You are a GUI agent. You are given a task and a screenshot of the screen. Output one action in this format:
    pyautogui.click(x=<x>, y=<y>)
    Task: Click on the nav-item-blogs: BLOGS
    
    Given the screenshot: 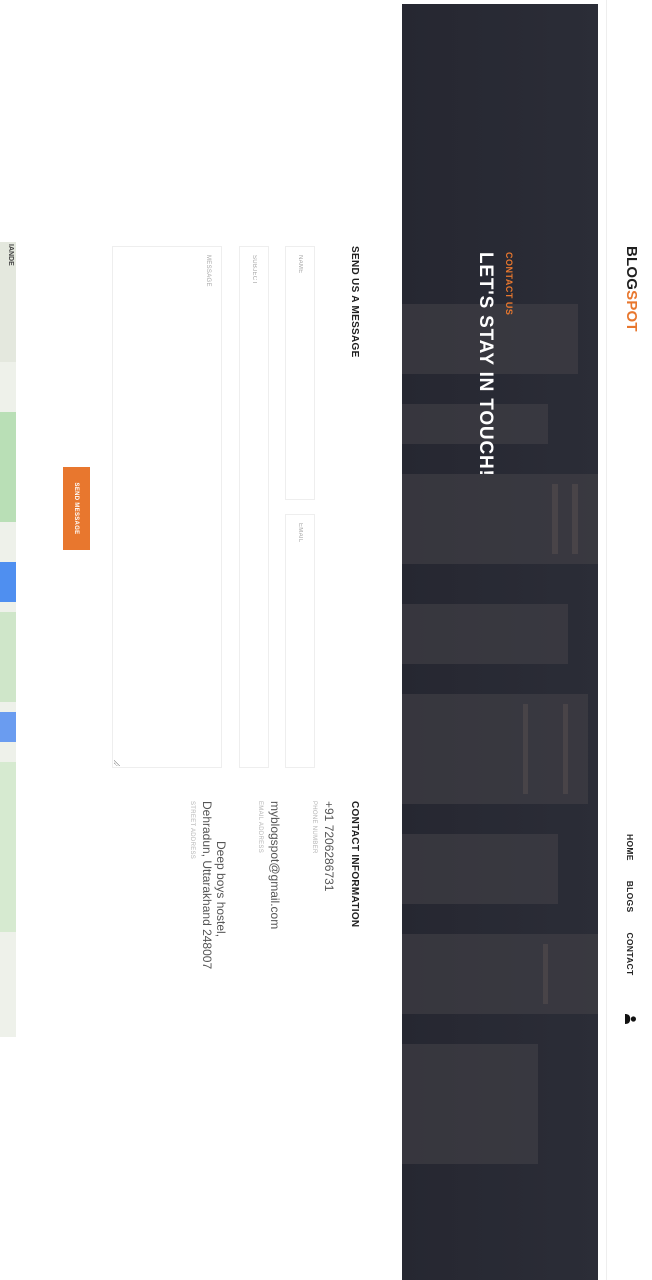 What is the action you would take?
    pyautogui.click(x=630, y=897)
    